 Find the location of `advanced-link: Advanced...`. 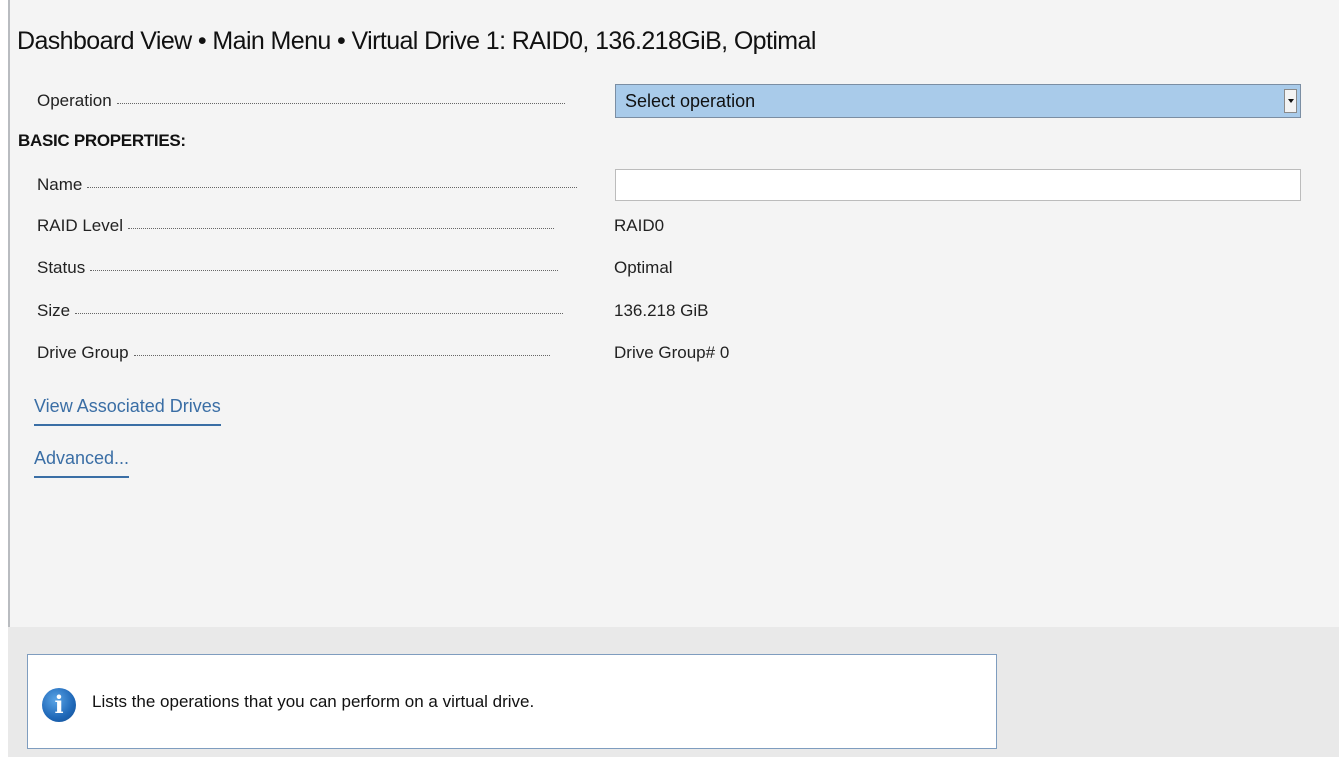

advanced-link: Advanced... is located at coordinates (82, 463).